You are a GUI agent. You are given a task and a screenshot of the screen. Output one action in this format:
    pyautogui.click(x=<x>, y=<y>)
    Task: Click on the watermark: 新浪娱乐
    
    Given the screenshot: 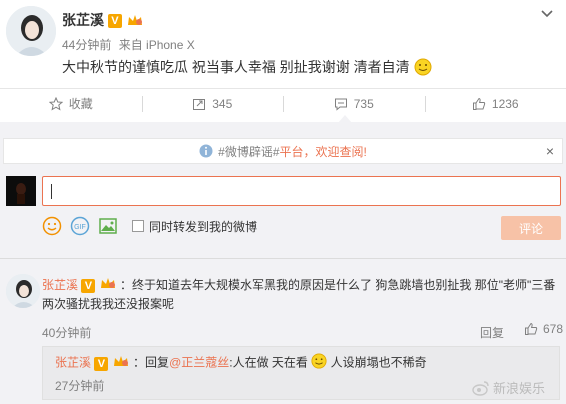 What is the action you would take?
    pyautogui.click(x=508, y=387)
    